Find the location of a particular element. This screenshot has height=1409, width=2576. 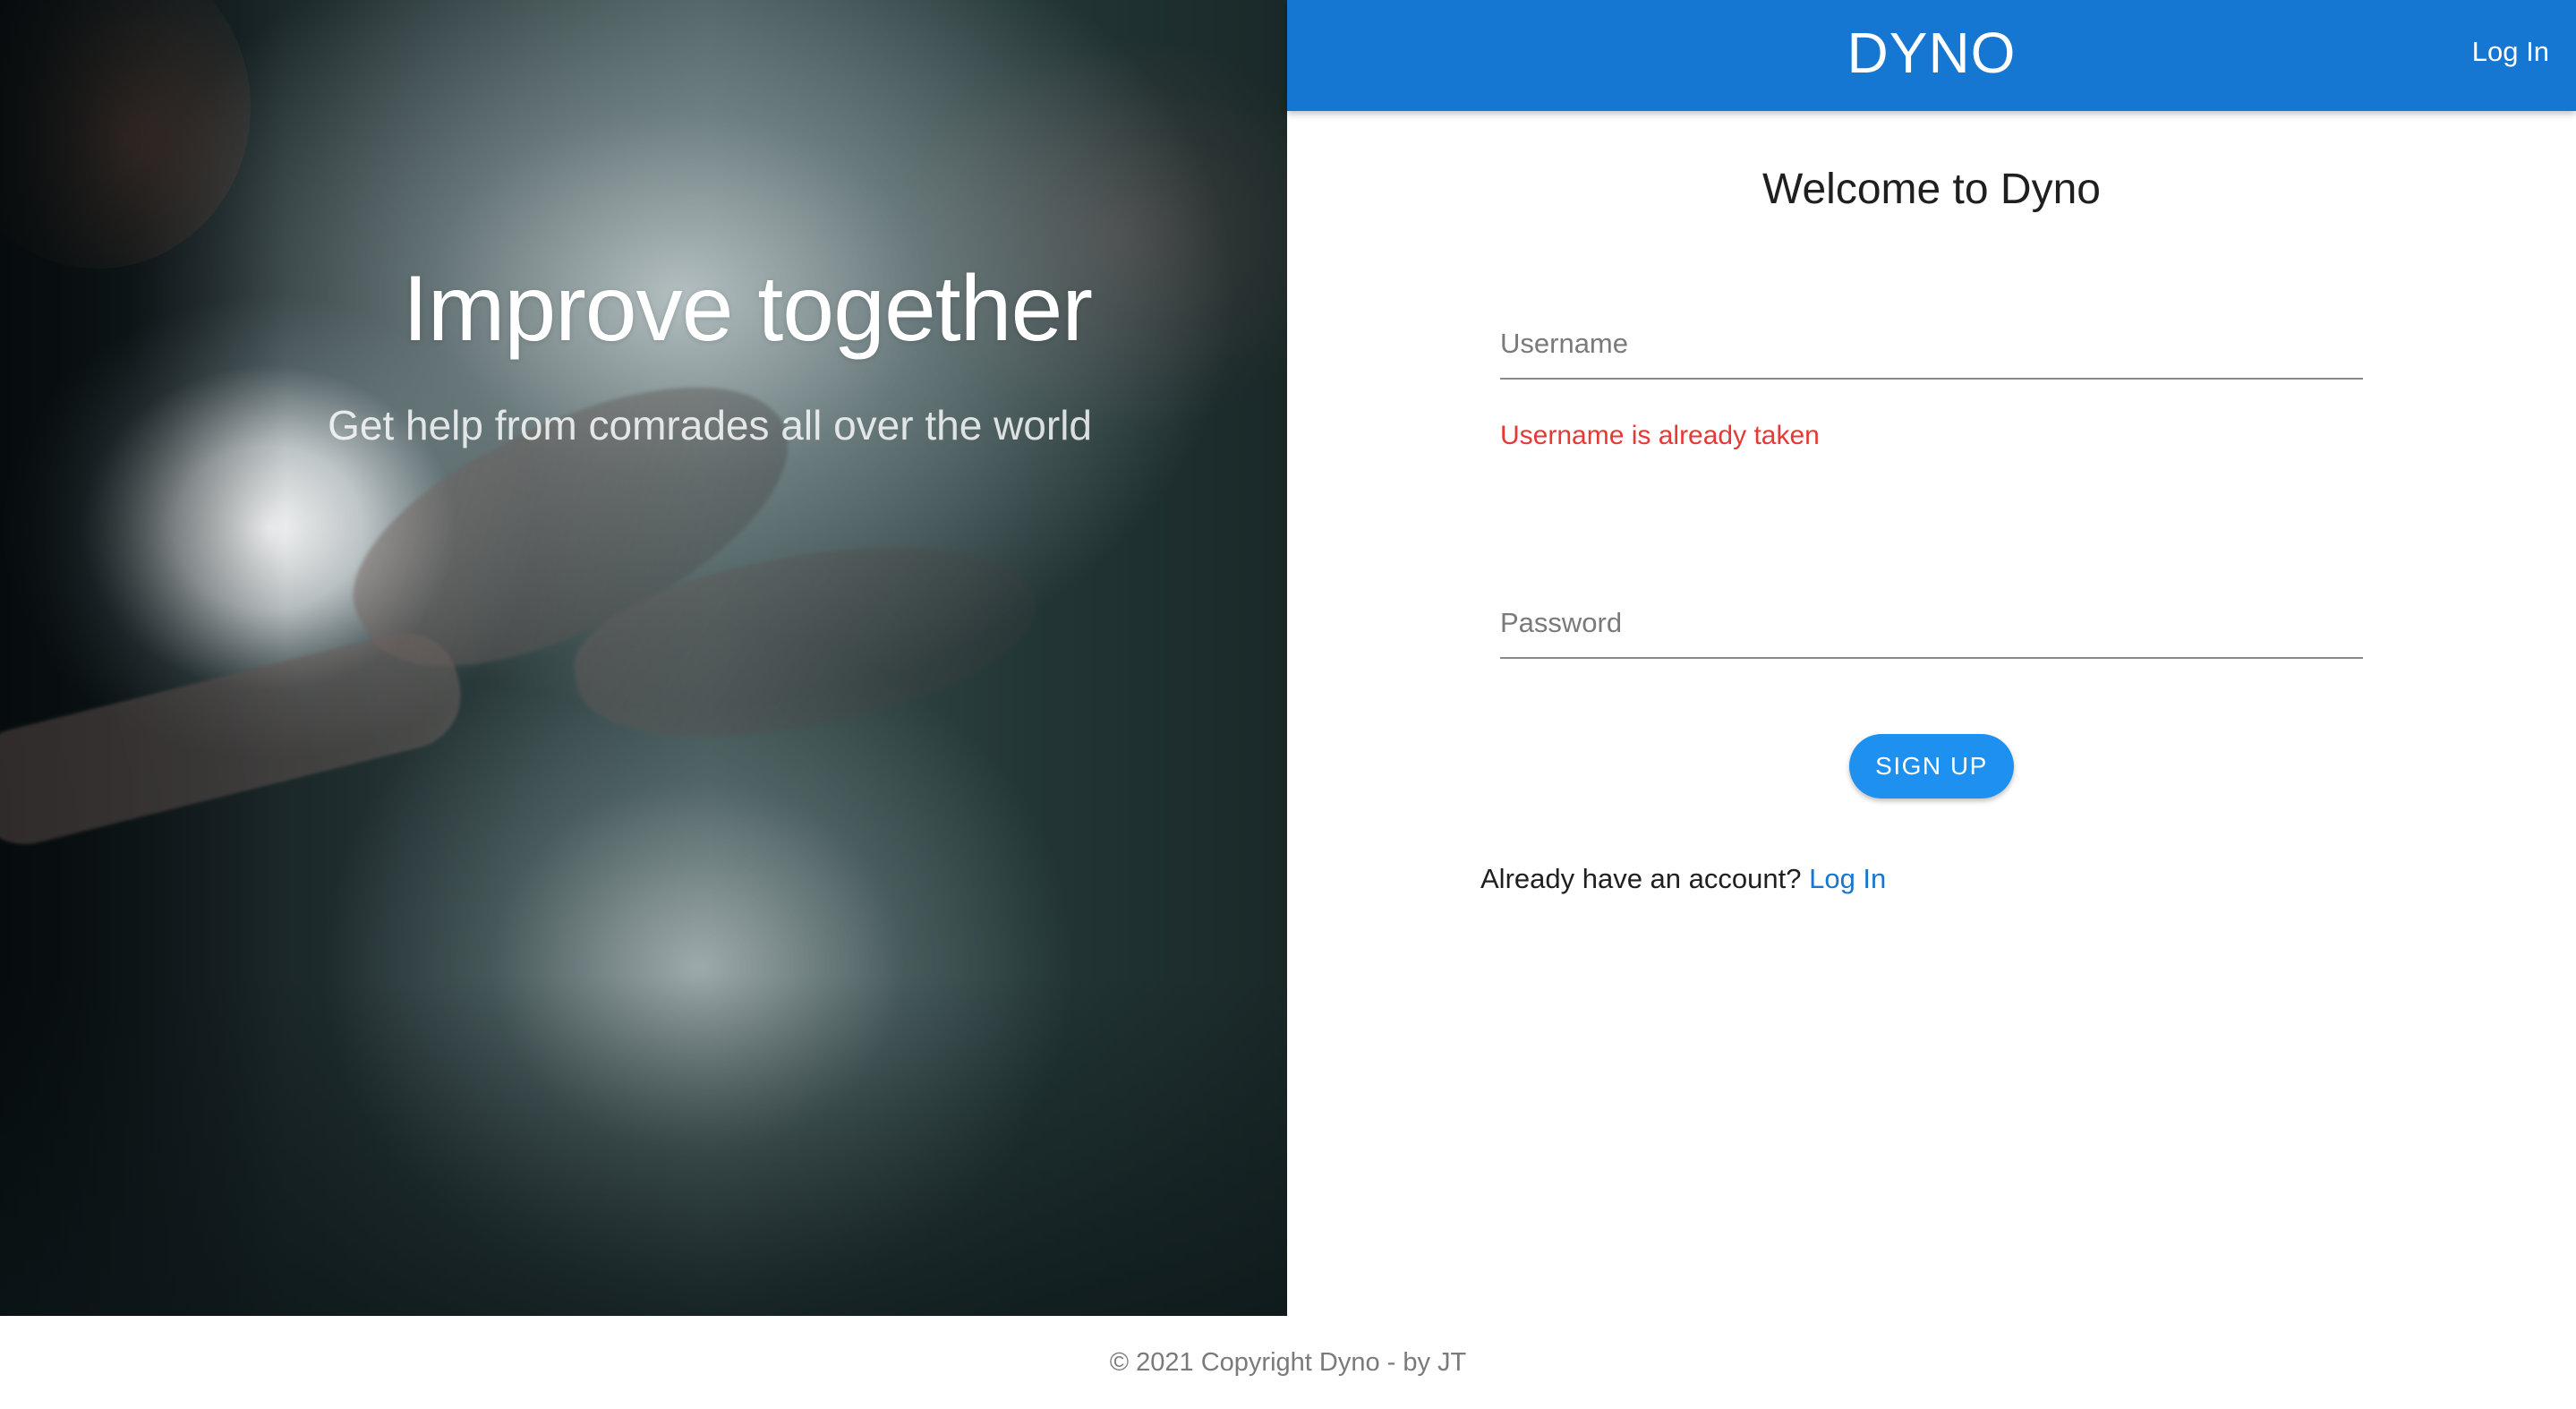

hero-title: Improve together is located at coordinates (747, 309).